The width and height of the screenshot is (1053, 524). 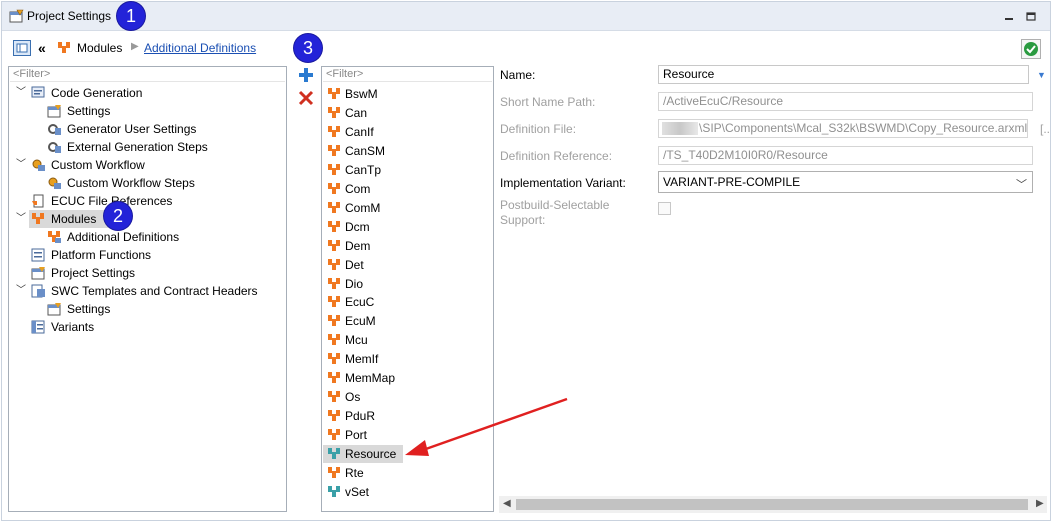 What do you see at coordinates (407, 227) in the screenshot?
I see `module-item-dcm: Dcm` at bounding box center [407, 227].